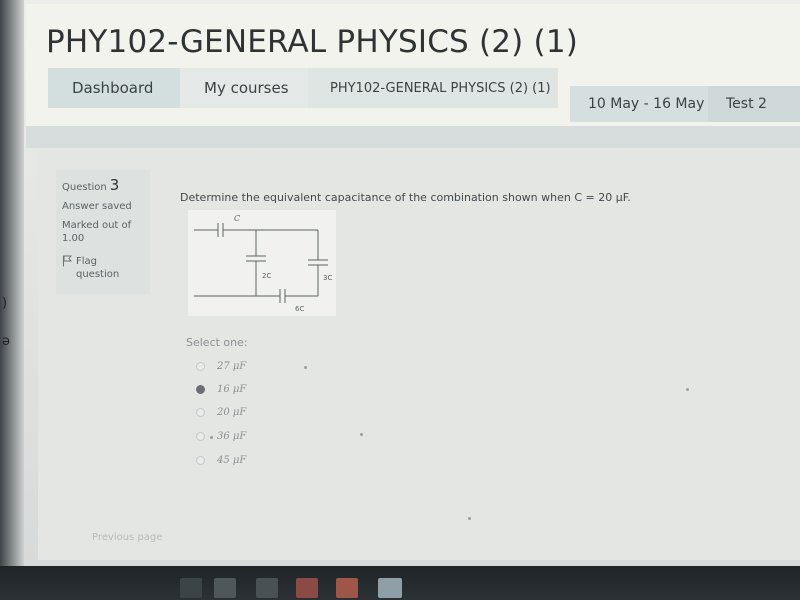  What do you see at coordinates (217, 342) in the screenshot?
I see `select-one-label: Select one:` at bounding box center [217, 342].